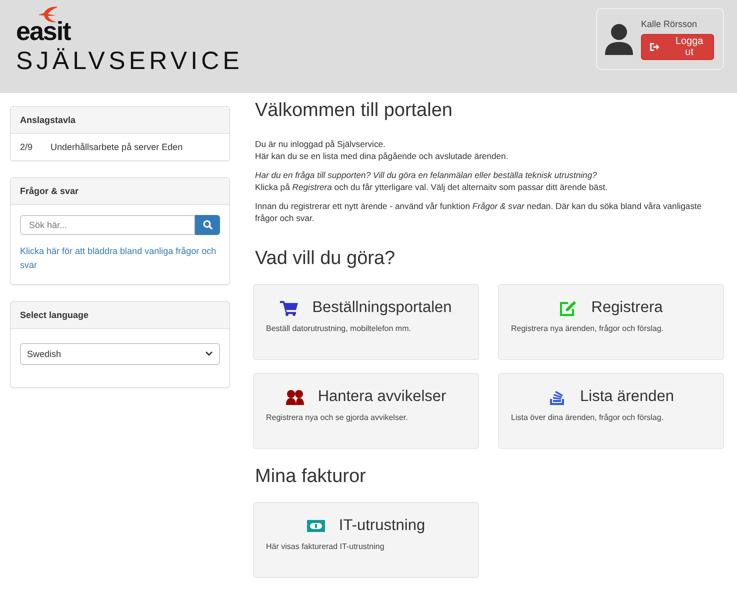 This screenshot has height=590, width=737. What do you see at coordinates (655, 47) in the screenshot?
I see `logout-icon` at bounding box center [655, 47].